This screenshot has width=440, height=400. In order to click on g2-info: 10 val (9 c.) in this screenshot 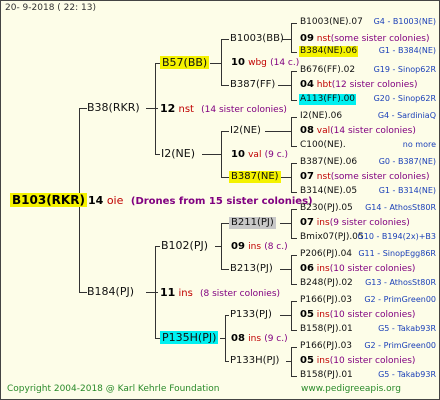, I will do `click(260, 154)`.